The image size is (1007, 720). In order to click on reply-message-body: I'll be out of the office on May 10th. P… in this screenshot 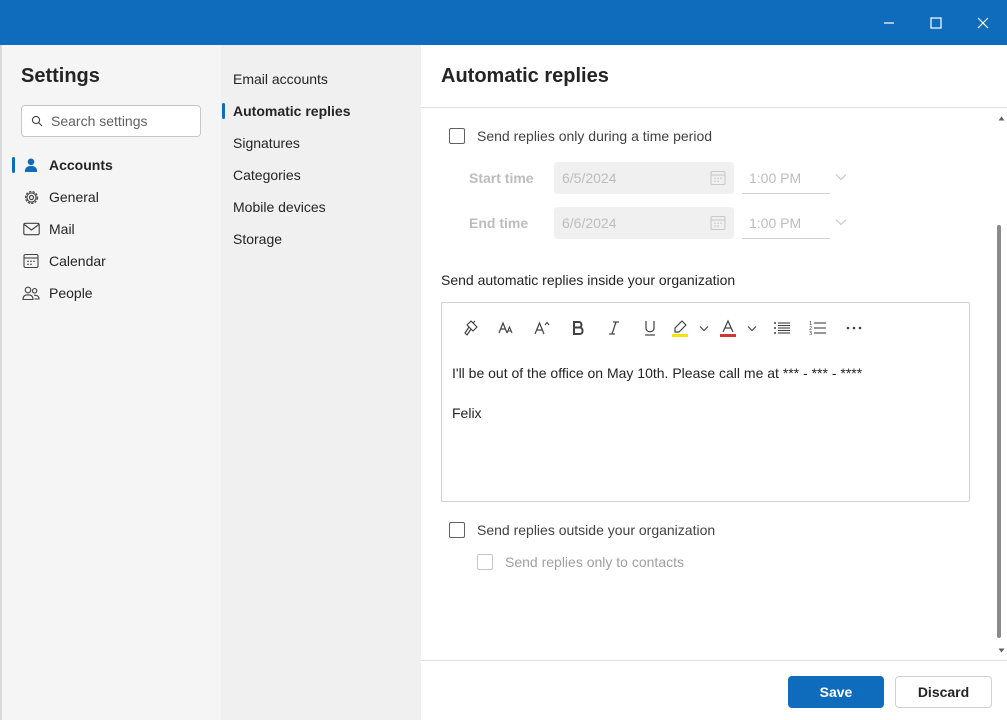, I will do `click(704, 393)`.